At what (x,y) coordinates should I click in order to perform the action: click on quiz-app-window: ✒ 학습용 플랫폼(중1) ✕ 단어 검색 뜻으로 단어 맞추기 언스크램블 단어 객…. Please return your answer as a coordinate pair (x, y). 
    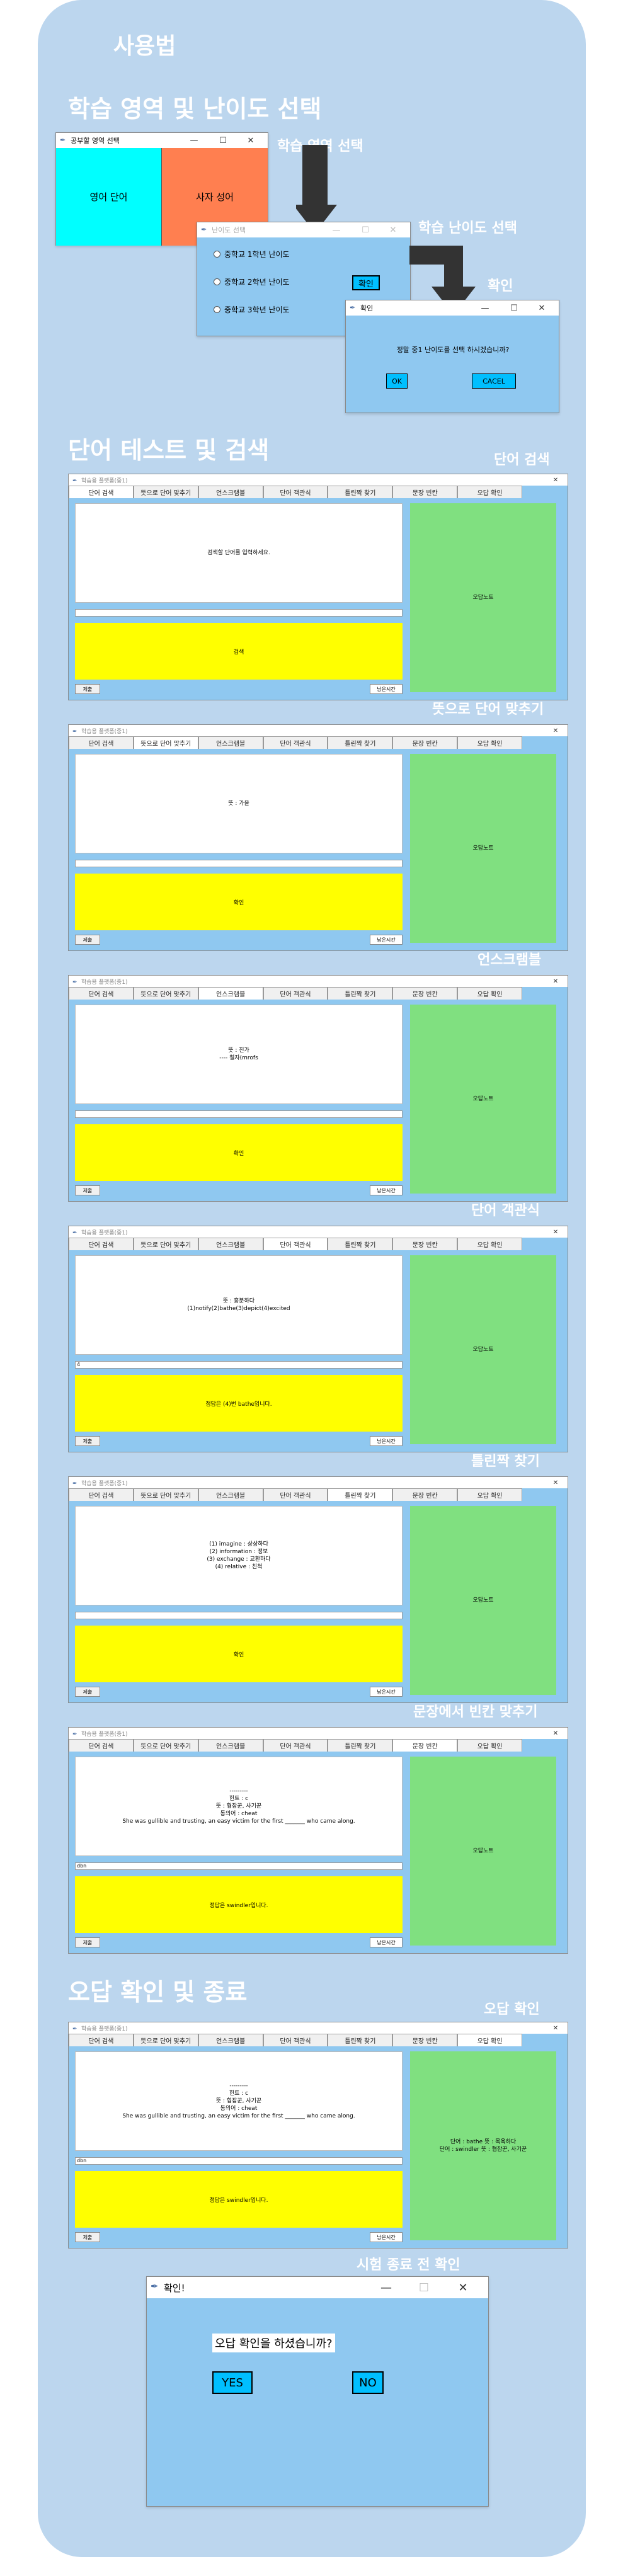
    Looking at the image, I should click on (318, 837).